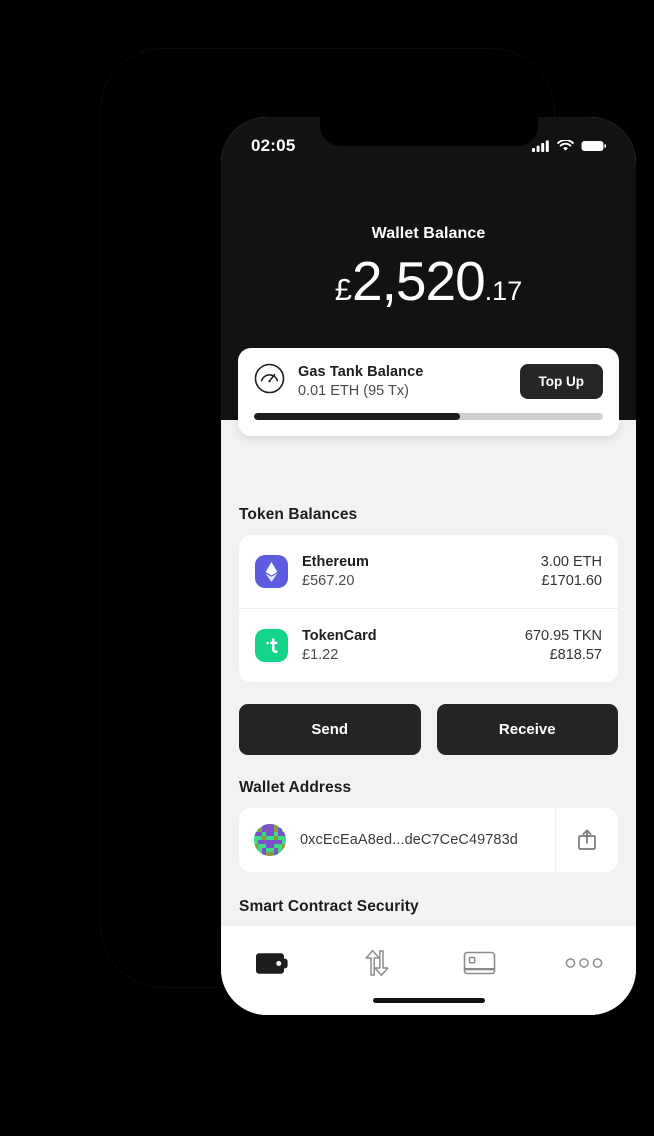  I want to click on ethereum-glyph-icon, so click(271, 571).